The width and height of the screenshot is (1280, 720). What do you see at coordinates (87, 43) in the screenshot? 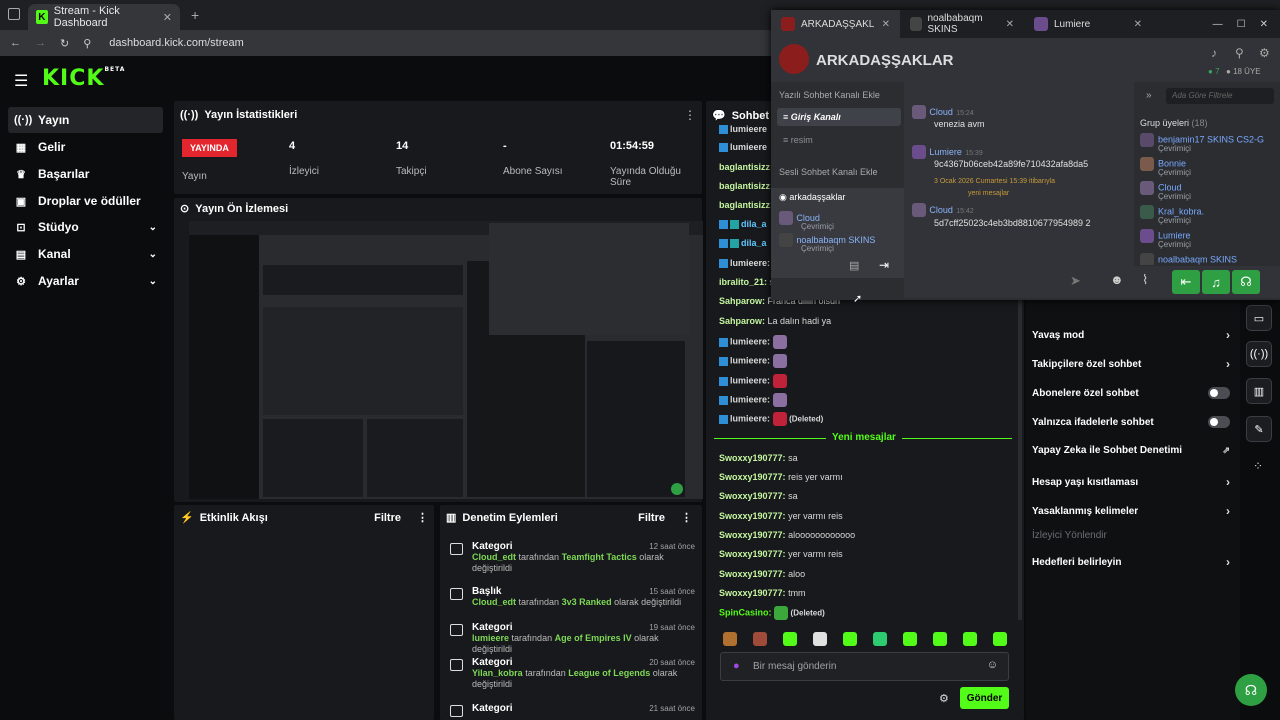
I see `site-info-icon: ⚲` at bounding box center [87, 43].